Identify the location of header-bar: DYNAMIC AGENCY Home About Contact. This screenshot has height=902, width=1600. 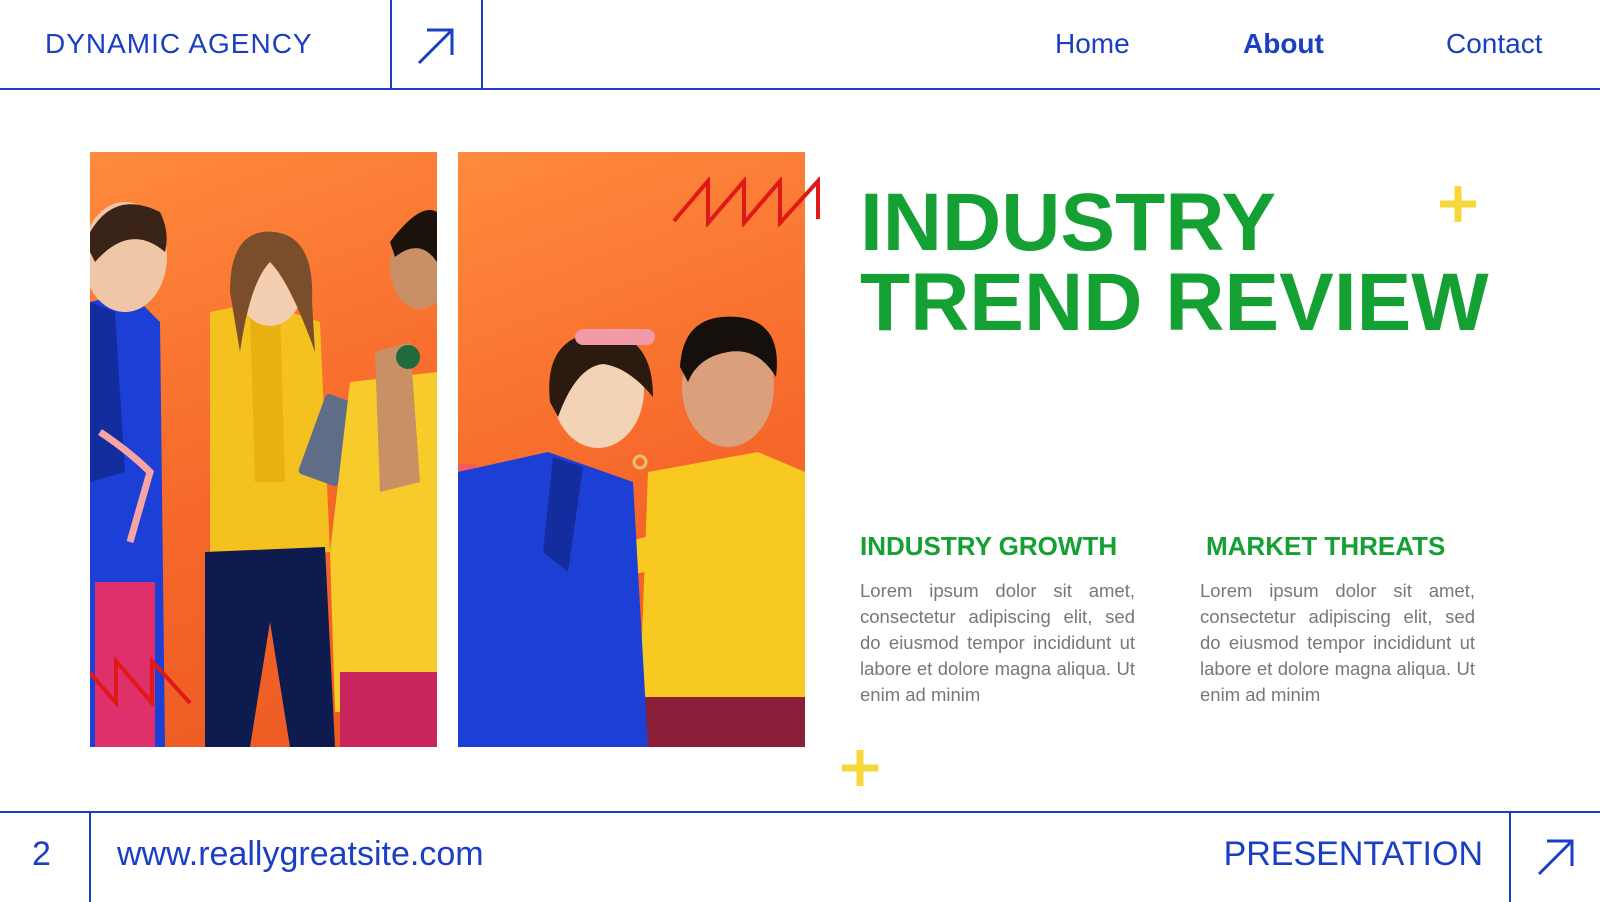
(800, 45).